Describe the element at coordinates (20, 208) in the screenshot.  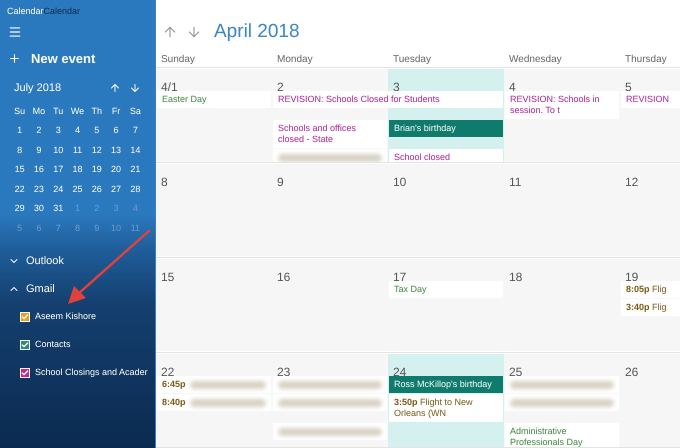
I see `mini-calendar-day: 29` at that location.